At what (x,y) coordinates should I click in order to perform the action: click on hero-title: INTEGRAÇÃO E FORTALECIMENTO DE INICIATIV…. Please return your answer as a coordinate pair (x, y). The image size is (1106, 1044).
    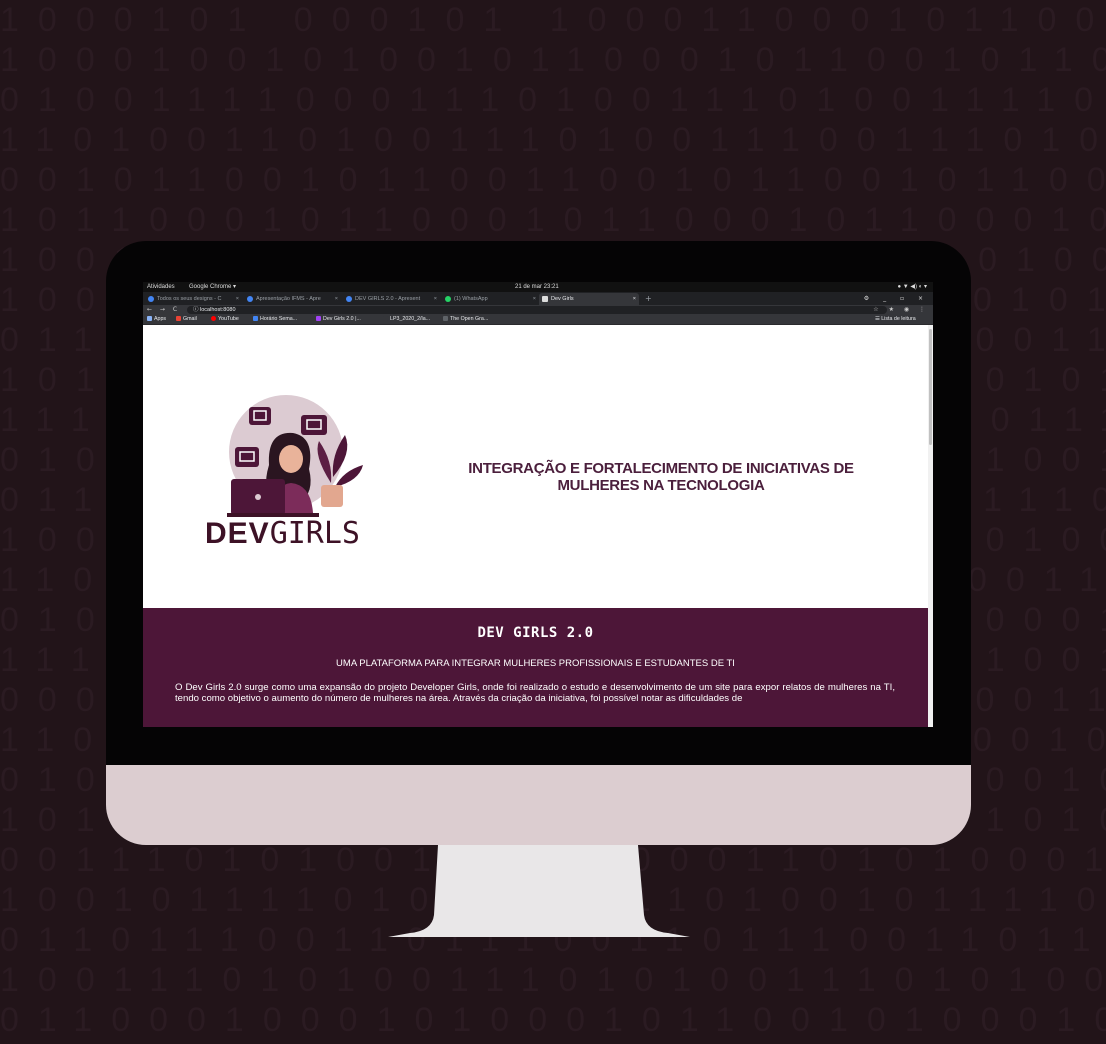
    Looking at the image, I should click on (661, 477).